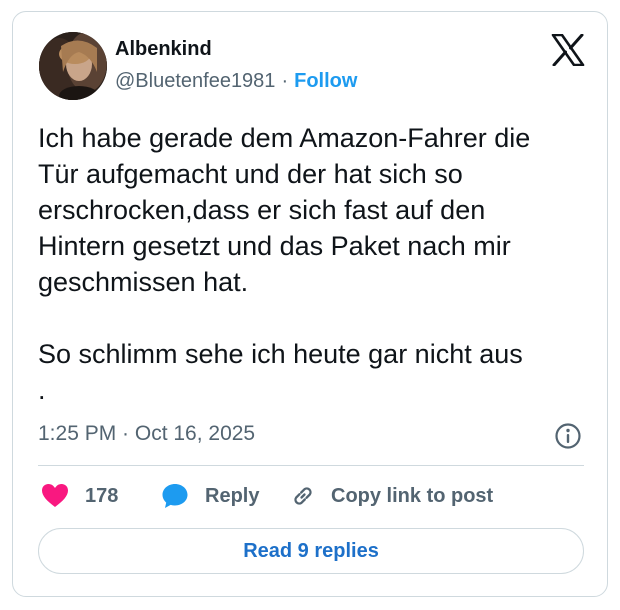  I want to click on copy-link-label: Copy link to post, so click(412, 495).